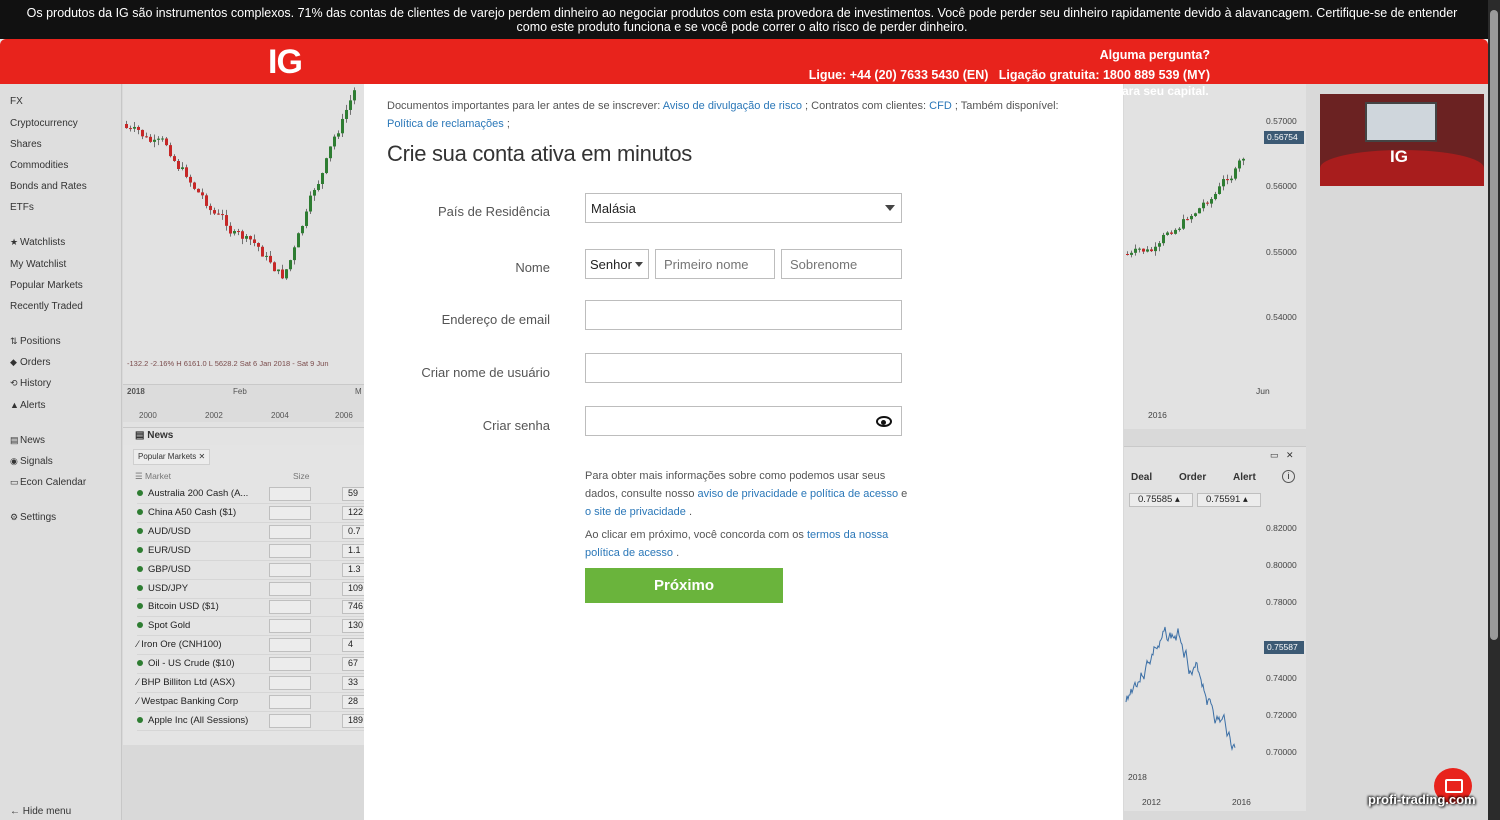 This screenshot has width=1500, height=820. Describe the element at coordinates (44, 123) in the screenshot. I see `sidebar-item-cryptocurrency: Cryptocurrency` at that location.